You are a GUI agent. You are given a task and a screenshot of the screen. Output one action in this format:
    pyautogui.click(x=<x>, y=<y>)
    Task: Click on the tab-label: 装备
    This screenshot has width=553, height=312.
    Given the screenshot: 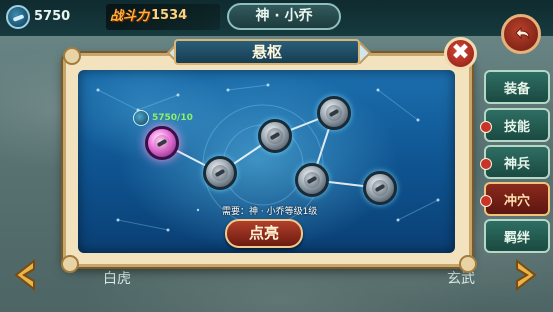 What is the action you would take?
    pyautogui.click(x=516, y=89)
    